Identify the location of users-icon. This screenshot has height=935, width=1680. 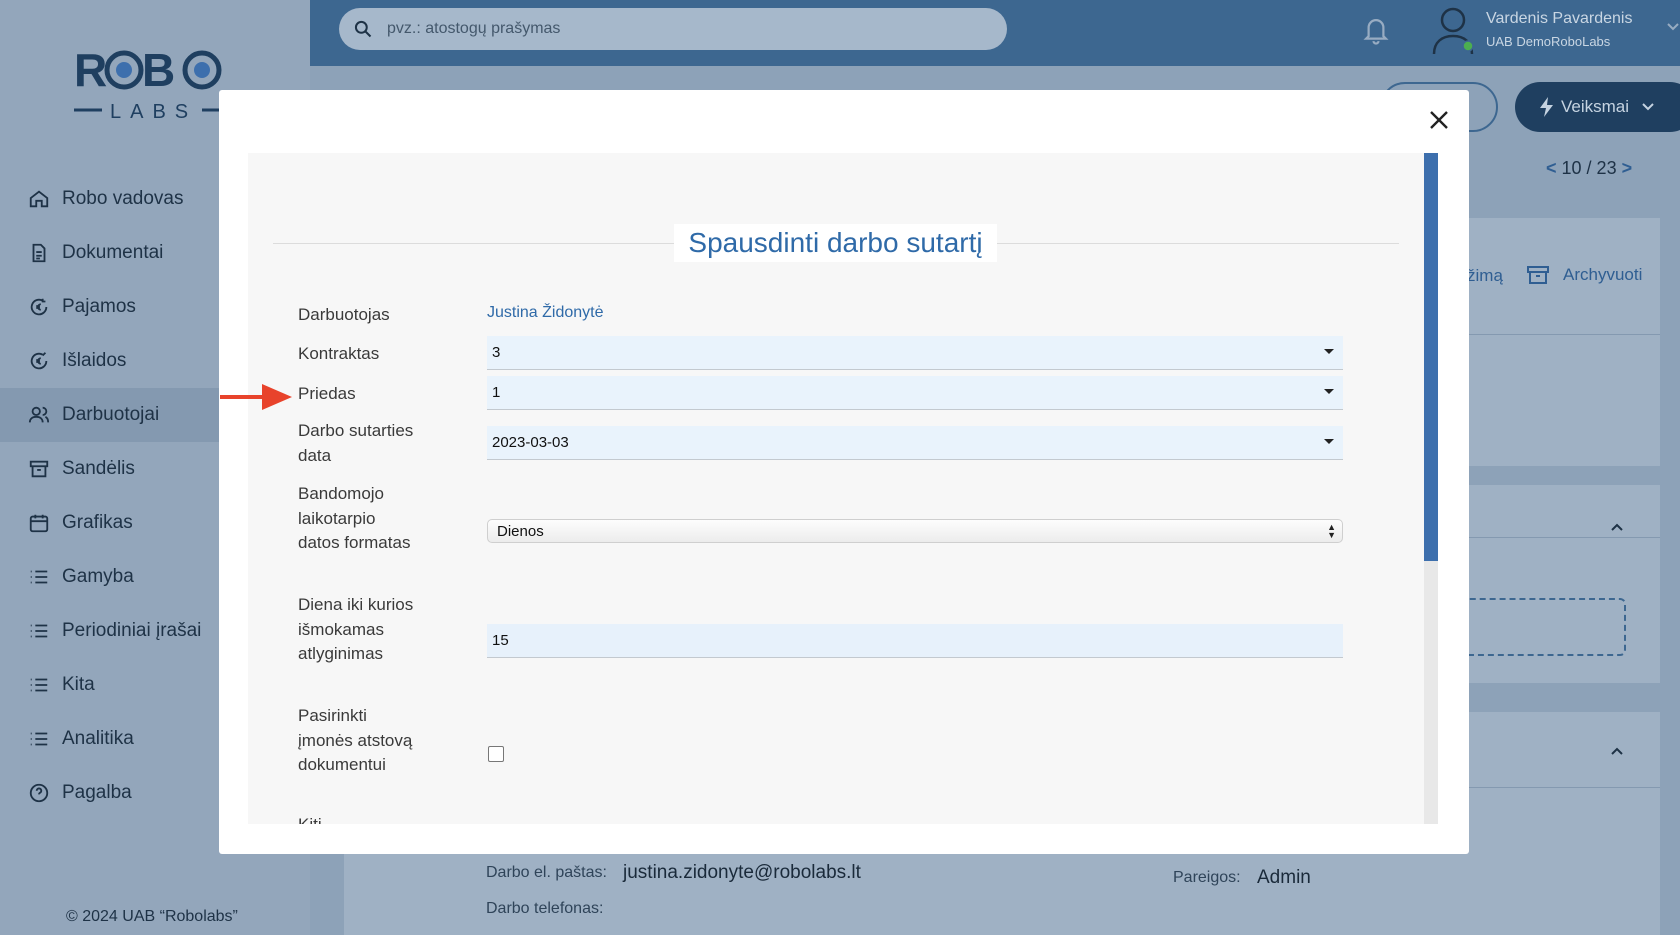
(39, 415).